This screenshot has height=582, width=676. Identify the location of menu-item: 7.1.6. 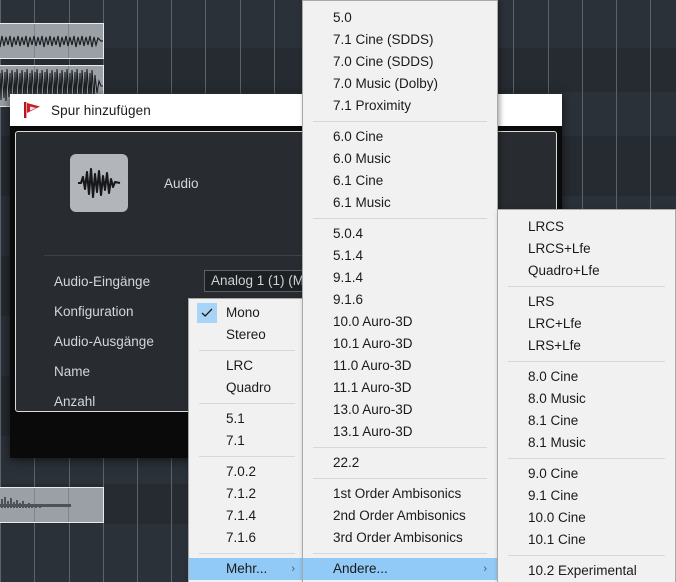
(247, 538).